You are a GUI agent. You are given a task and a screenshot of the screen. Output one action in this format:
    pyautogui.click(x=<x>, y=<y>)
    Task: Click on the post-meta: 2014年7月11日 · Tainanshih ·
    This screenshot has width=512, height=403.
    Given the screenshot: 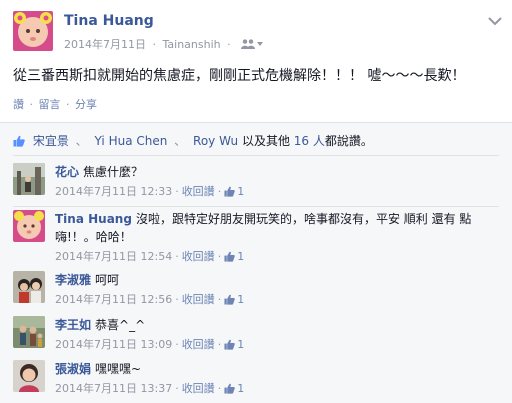 What is the action you would take?
    pyautogui.click(x=164, y=44)
    